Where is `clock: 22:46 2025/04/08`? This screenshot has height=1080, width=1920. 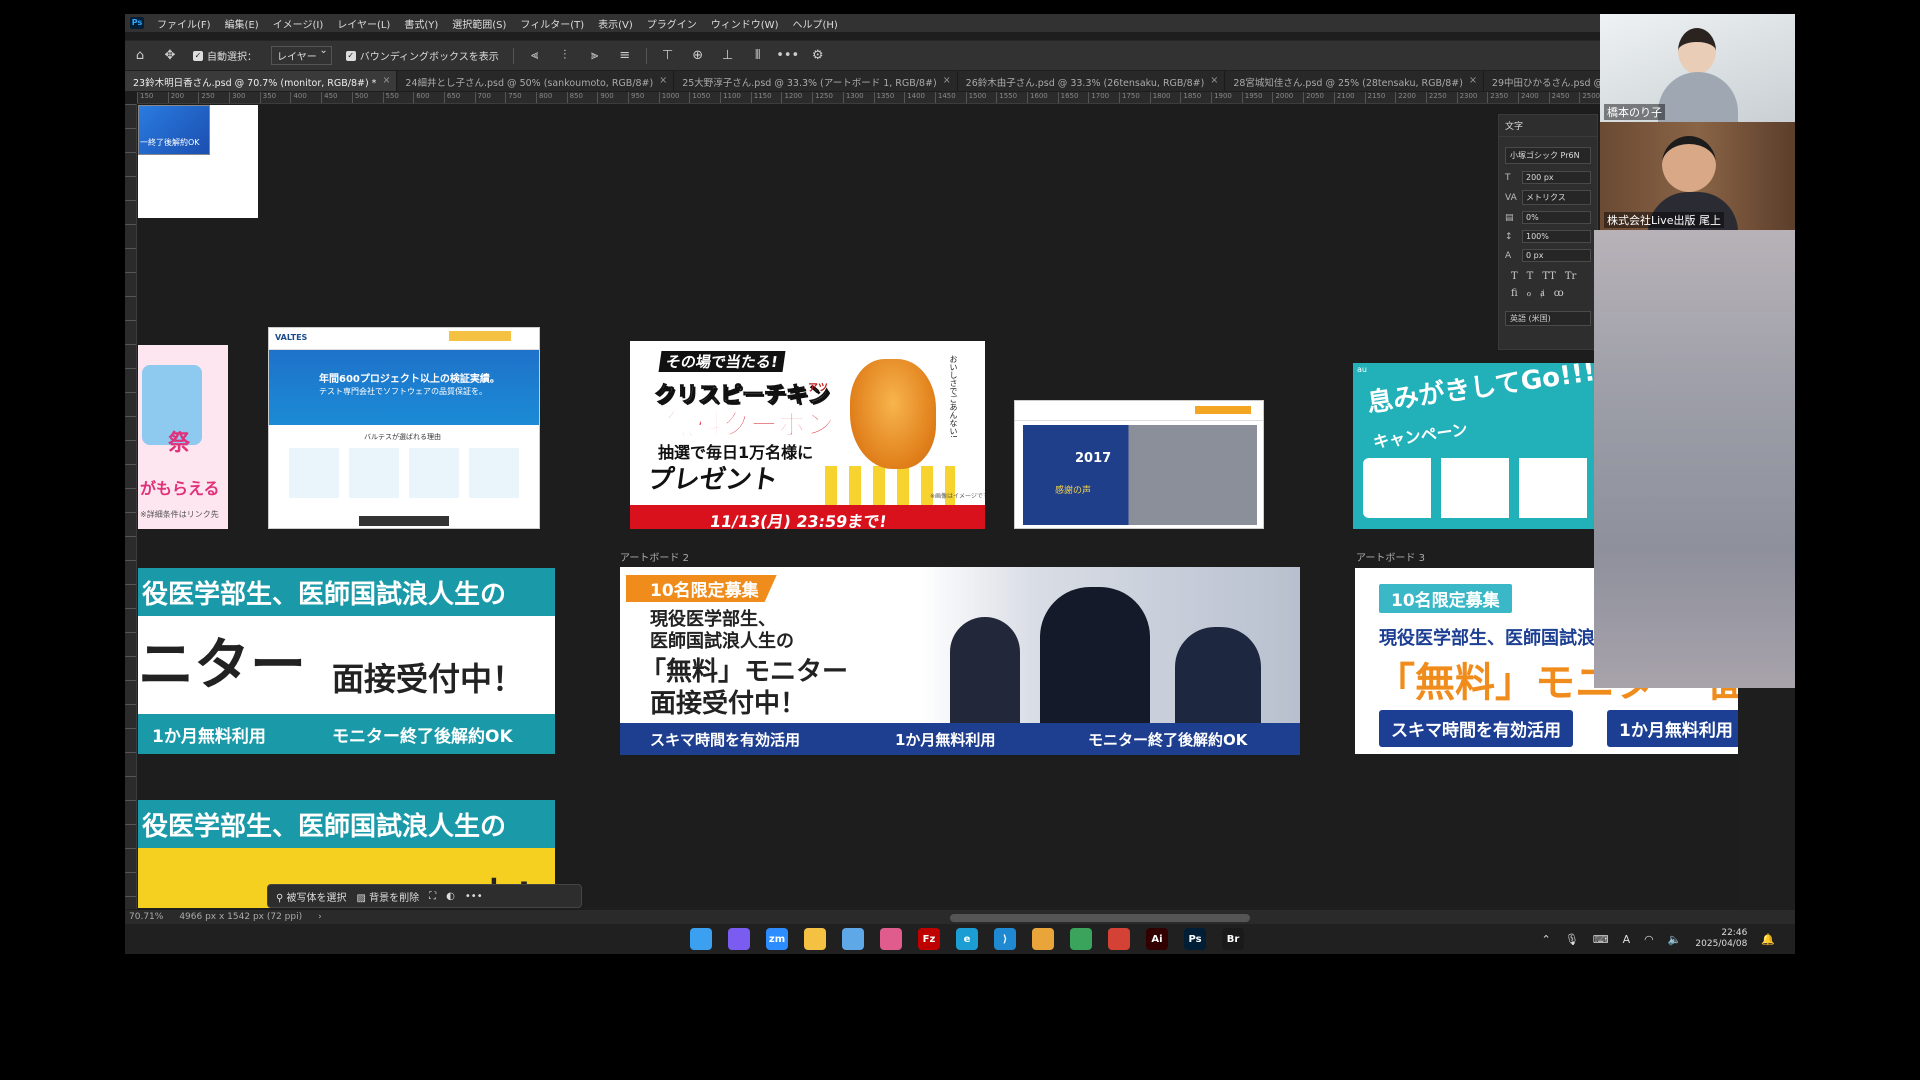
clock: 22:46 2025/04/08 is located at coordinates (1721, 939).